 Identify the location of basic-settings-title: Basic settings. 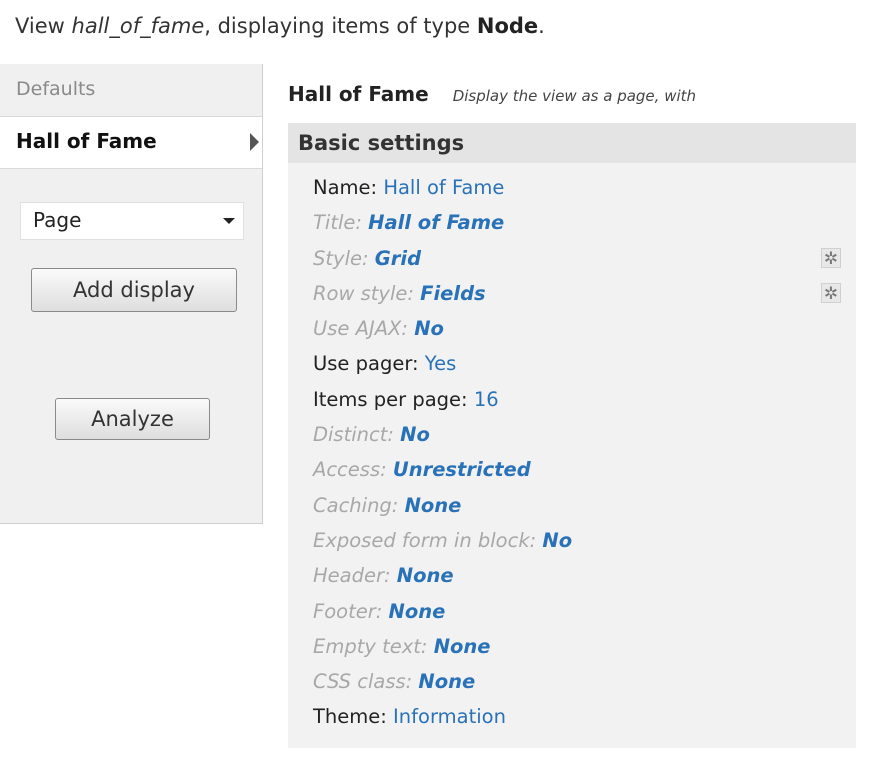
(381, 143).